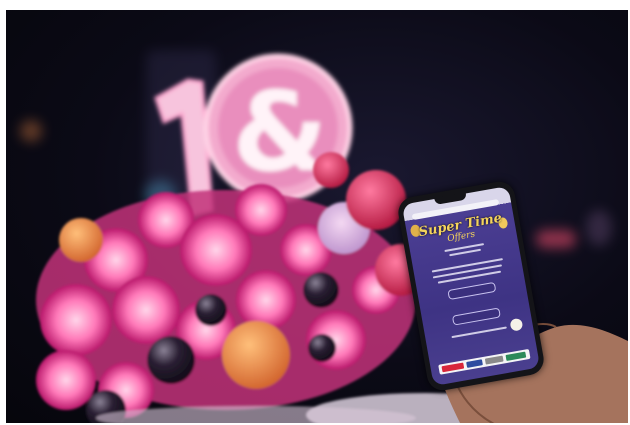 This screenshot has height=425, width=630. I want to click on sponsor-logos, so click(484, 361).